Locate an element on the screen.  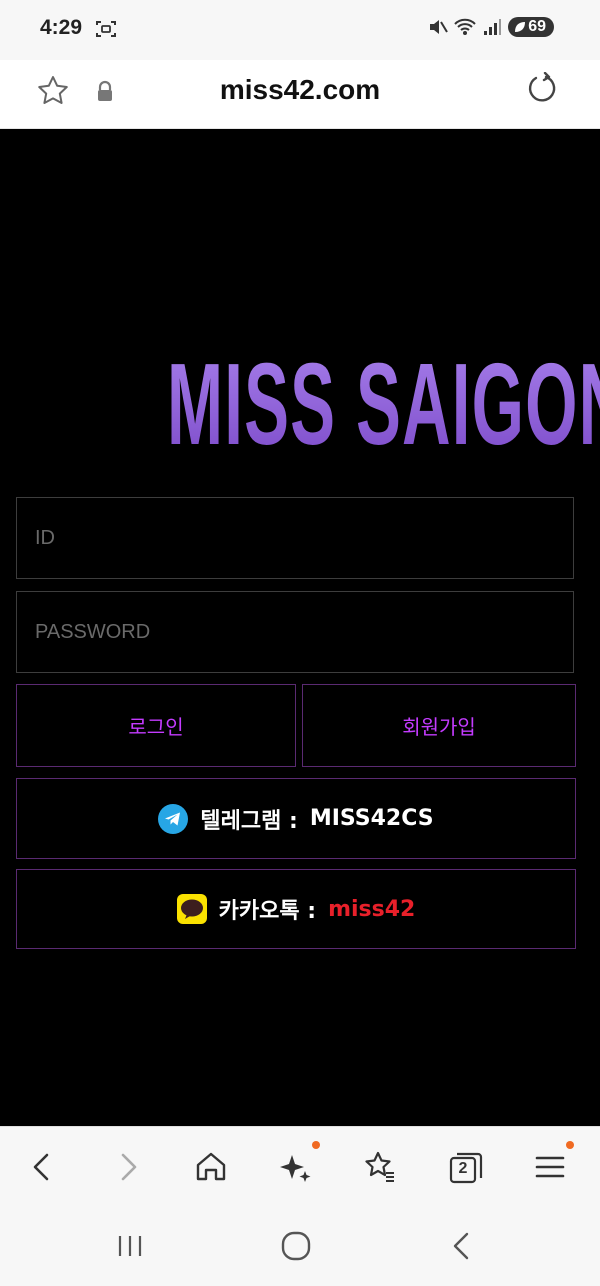
sparkle-icon is located at coordinates (296, 1167).